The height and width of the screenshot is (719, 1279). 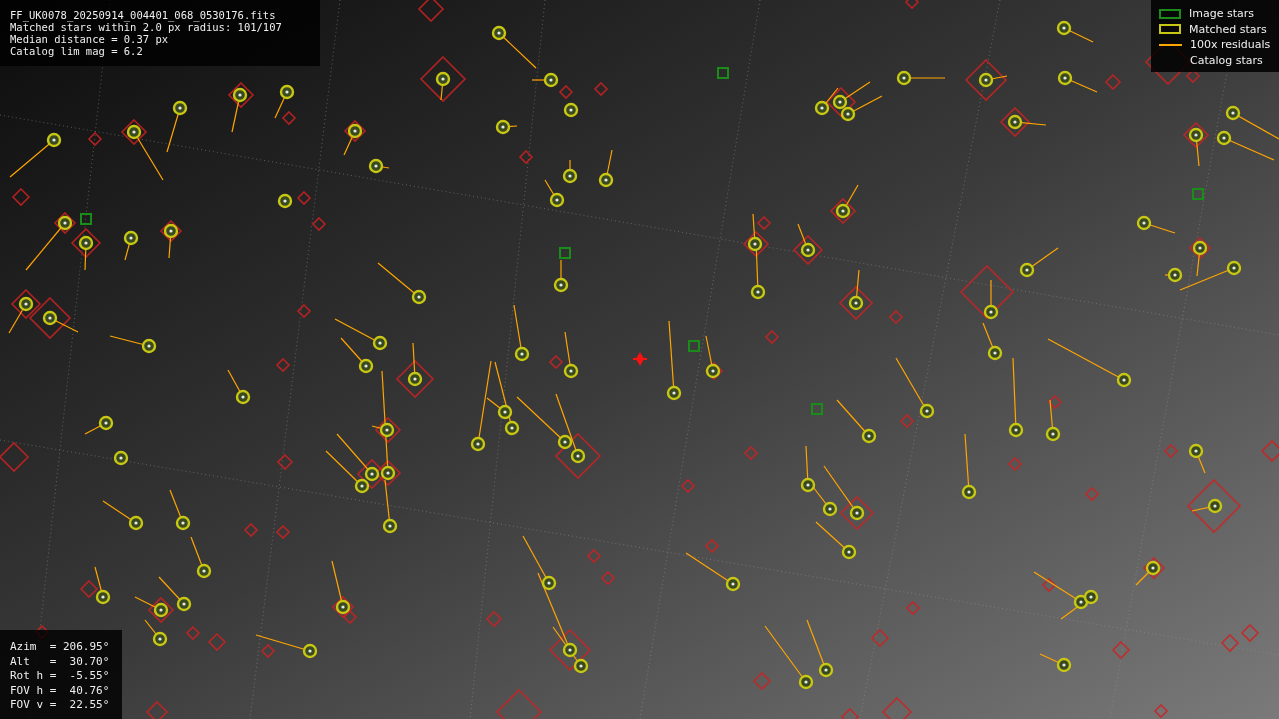 I want to click on info-text: Matched stars within 2.0 px radius: 101/107, so click(x=146, y=27).